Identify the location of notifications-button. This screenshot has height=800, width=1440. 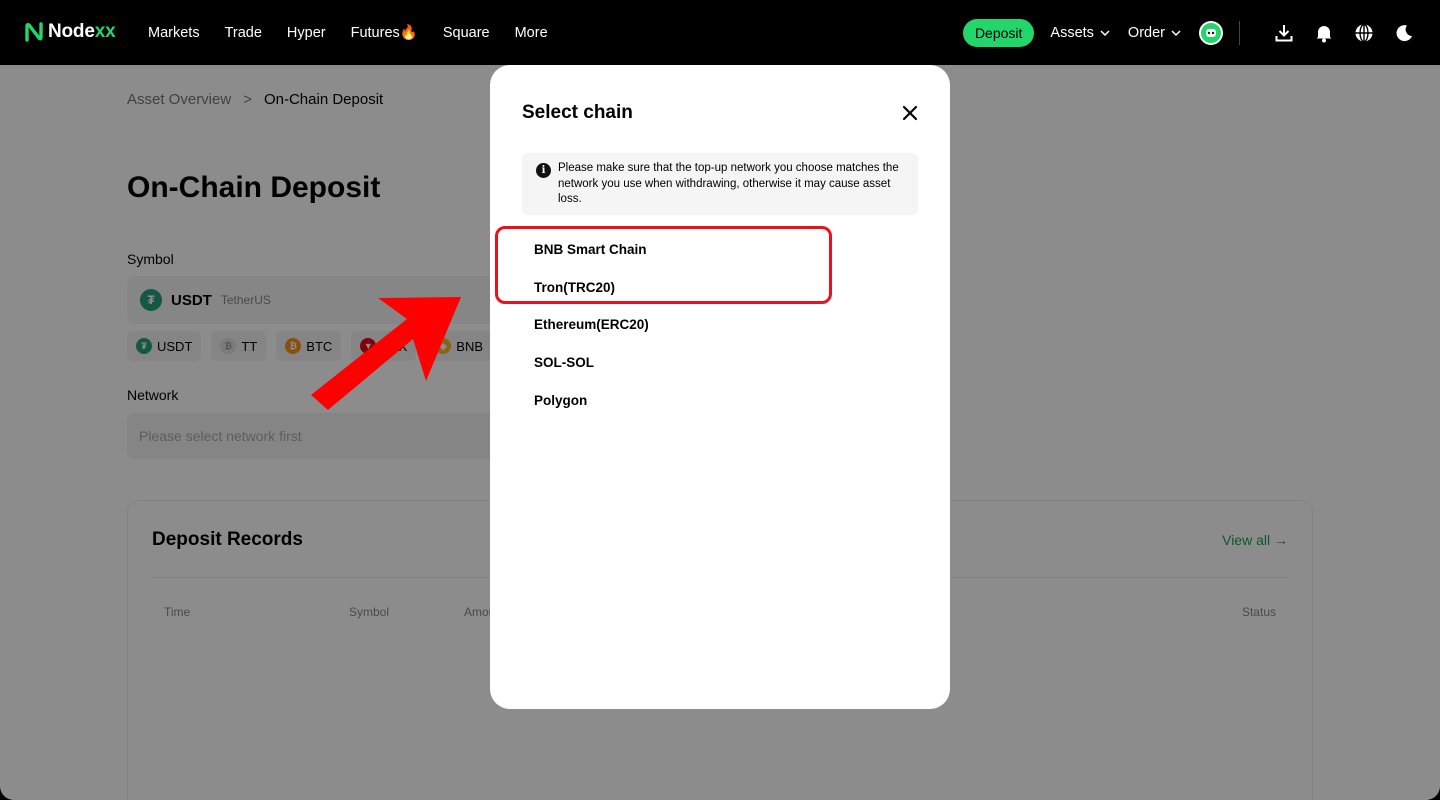
(1324, 33).